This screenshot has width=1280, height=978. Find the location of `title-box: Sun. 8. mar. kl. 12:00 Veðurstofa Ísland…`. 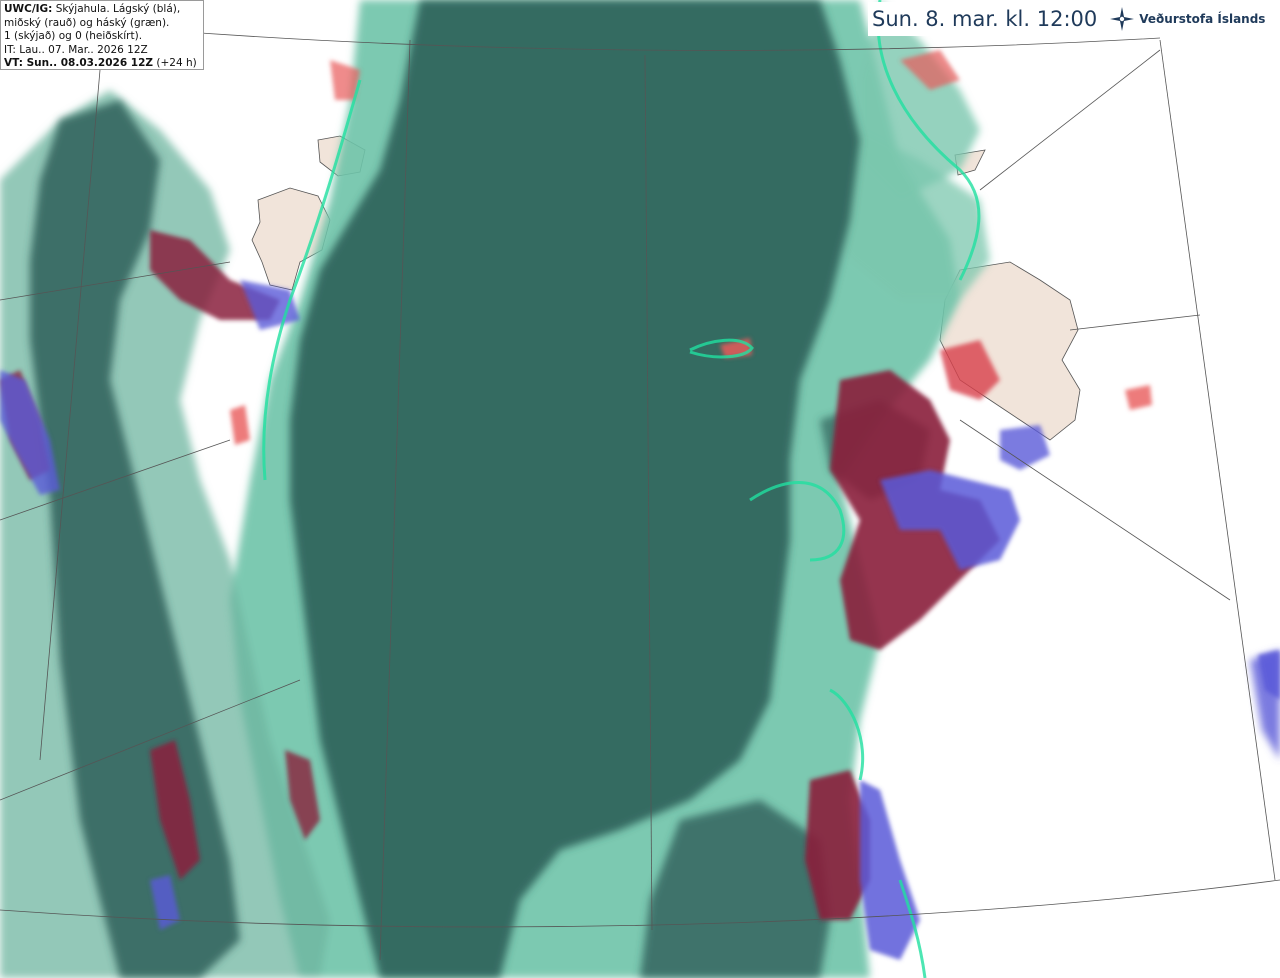

title-box: Sun. 8. mar. kl. 12:00 Veðurstofa Ísland… is located at coordinates (1073, 19).